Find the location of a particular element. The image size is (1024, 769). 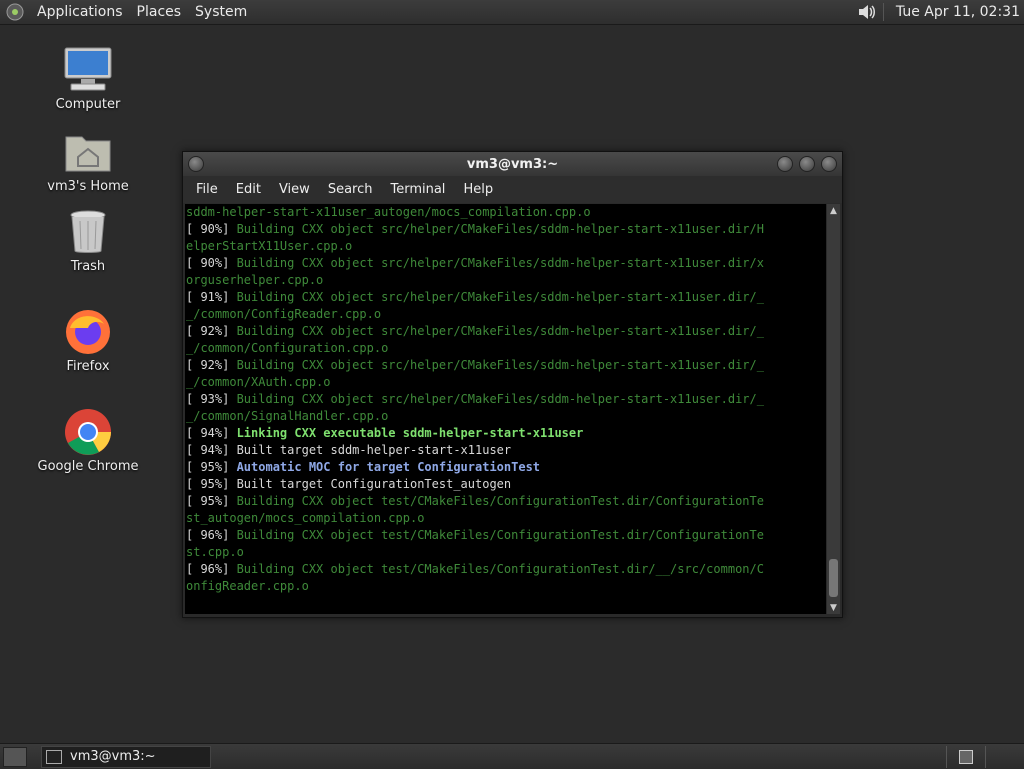

distro-logo-icon is located at coordinates (15, 12).